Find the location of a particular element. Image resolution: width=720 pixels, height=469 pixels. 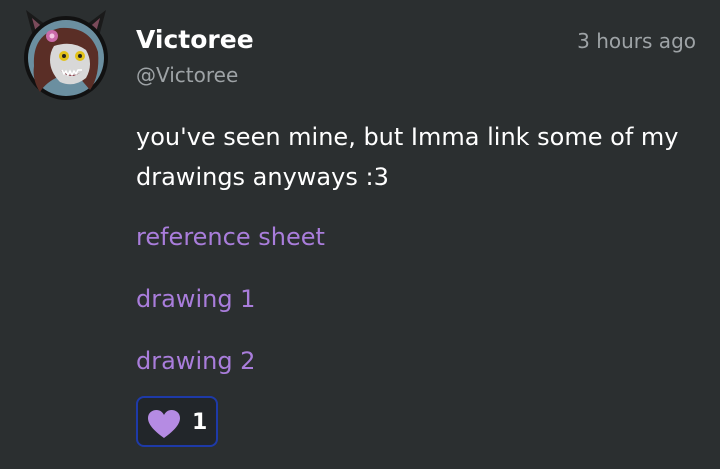

wolf-avatar-icon is located at coordinates (66, 55).